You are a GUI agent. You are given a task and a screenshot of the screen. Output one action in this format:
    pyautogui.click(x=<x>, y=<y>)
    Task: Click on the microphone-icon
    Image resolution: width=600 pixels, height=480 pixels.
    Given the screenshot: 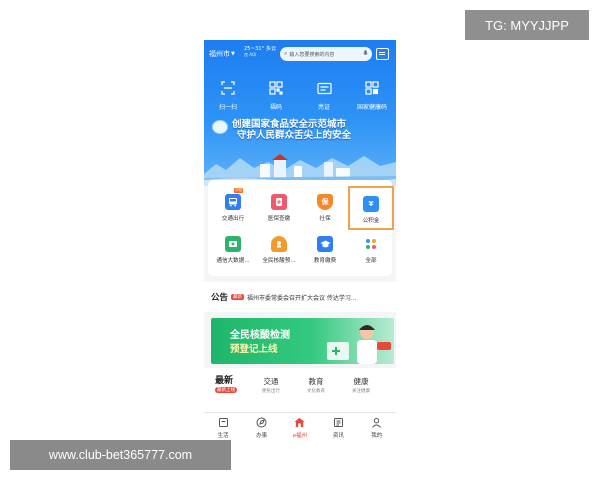 What is the action you would take?
    pyautogui.click(x=365, y=54)
    